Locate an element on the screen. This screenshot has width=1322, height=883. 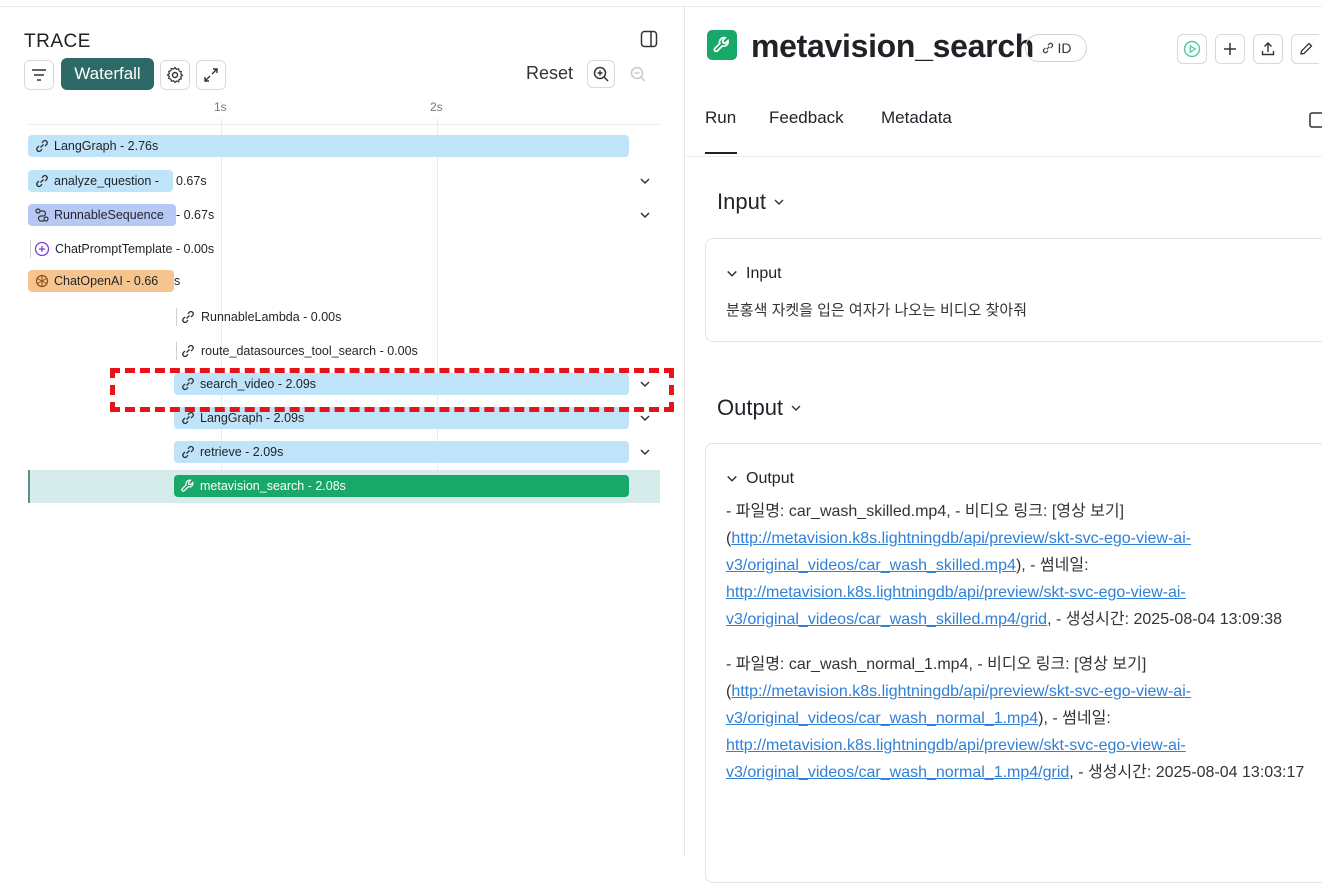
span-label: route_datasources_tool_search - 0.00s is located at coordinates (309, 351).